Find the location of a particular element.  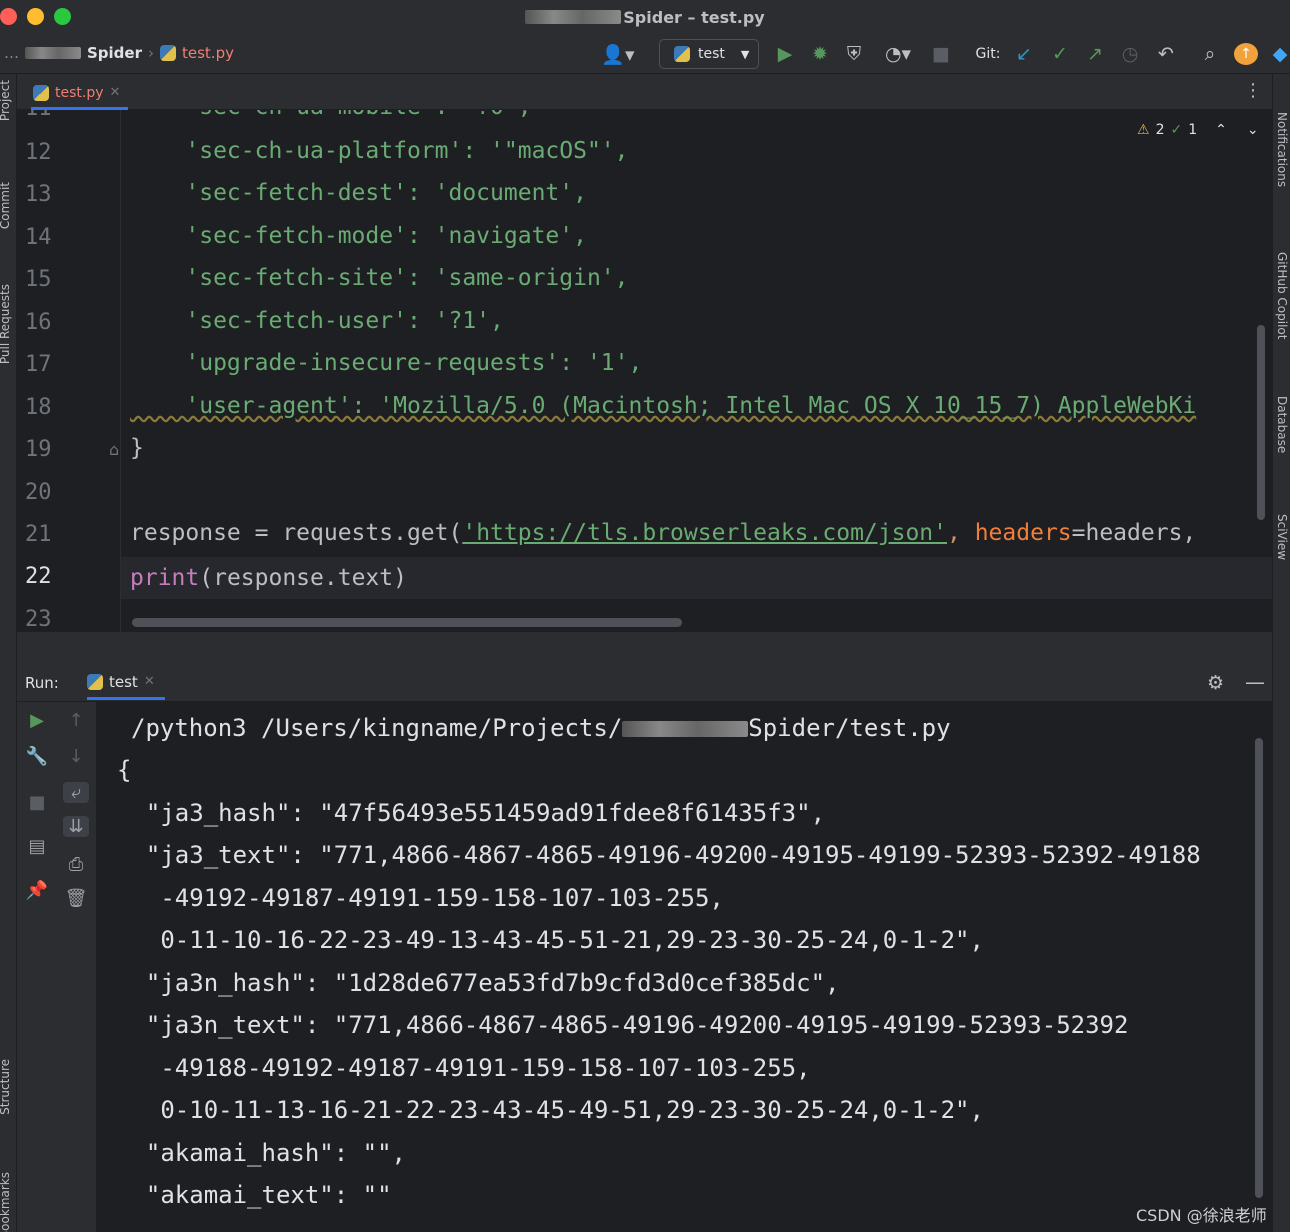

window-title: Spider – test.py is located at coordinates (645, 17).